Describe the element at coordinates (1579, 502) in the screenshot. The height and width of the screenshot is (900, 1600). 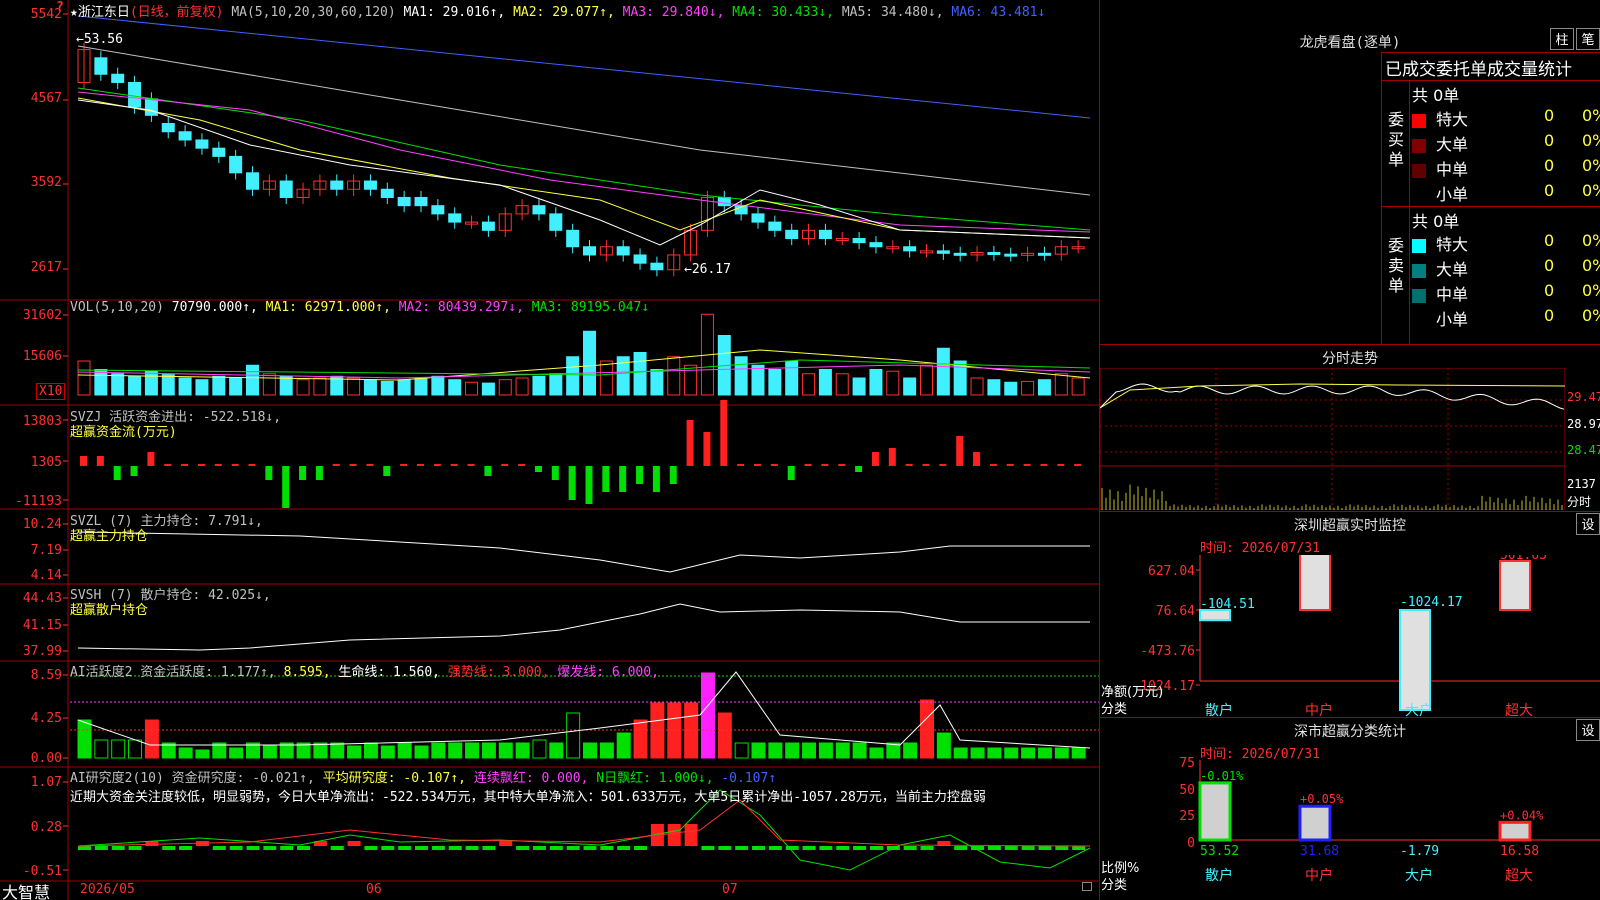
I see `fenshi-unit: 分时` at that location.